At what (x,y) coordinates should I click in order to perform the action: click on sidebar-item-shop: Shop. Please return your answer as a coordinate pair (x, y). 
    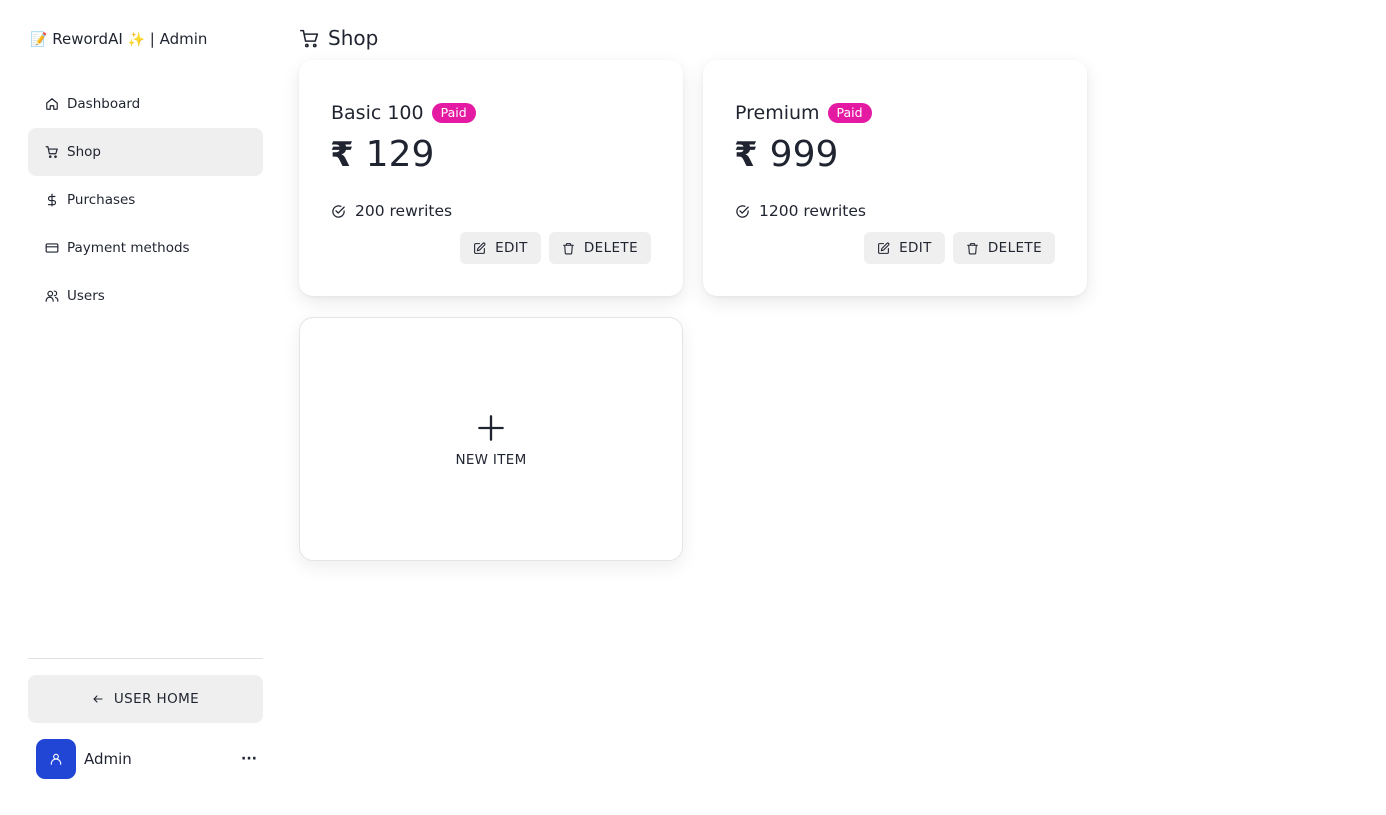
    Looking at the image, I should click on (145, 152).